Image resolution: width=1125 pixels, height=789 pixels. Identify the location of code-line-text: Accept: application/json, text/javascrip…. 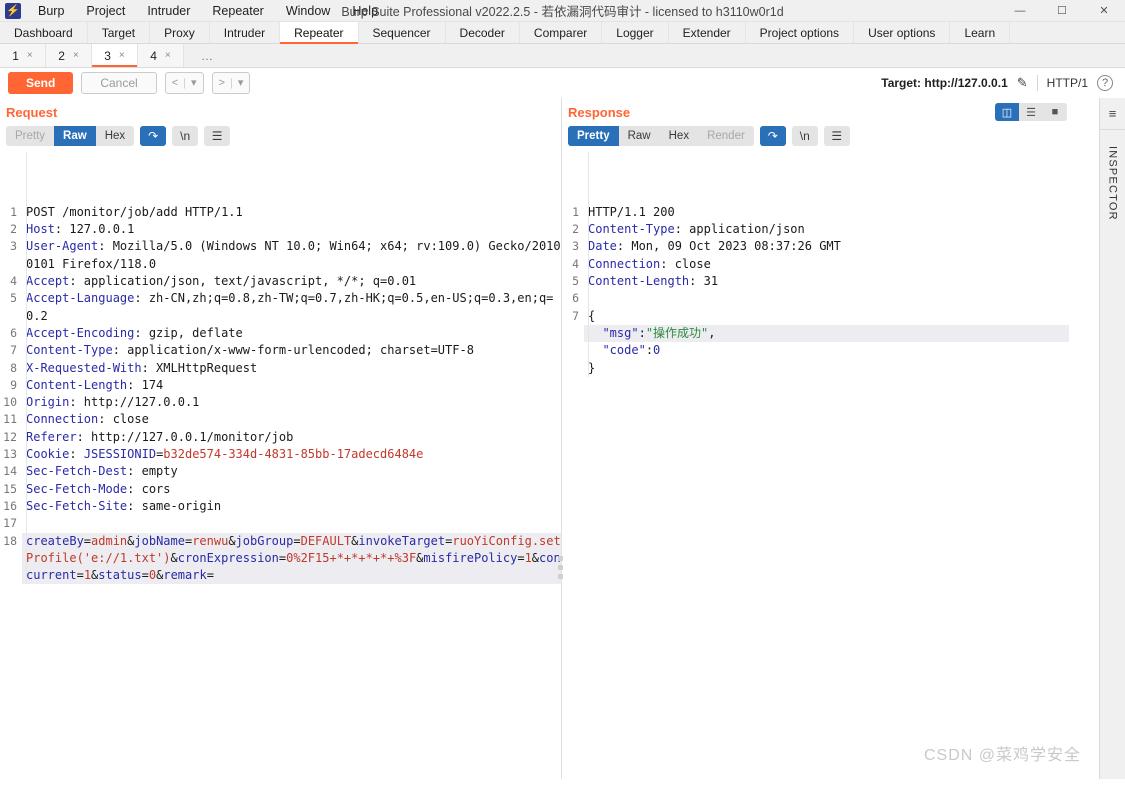
(291, 281).